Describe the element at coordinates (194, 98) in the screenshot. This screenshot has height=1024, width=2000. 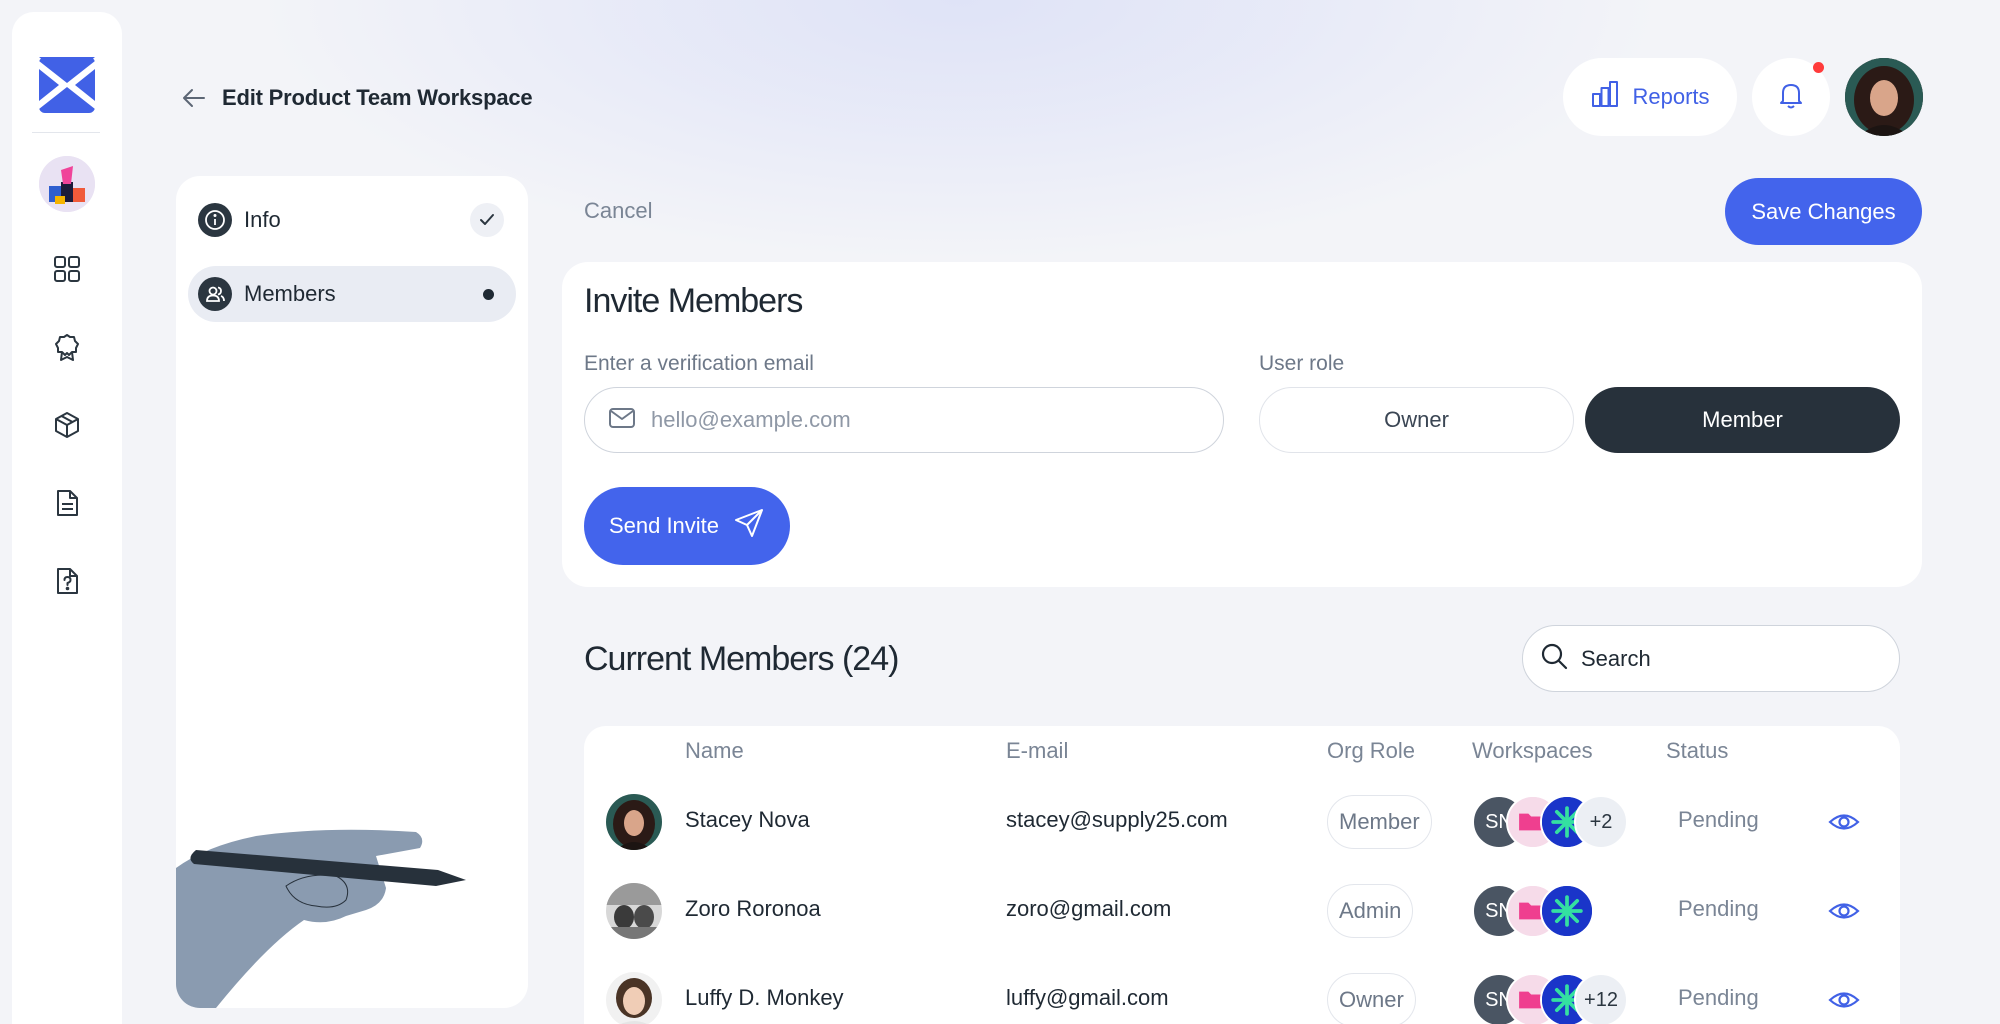
I see `back-arrow-icon` at that location.